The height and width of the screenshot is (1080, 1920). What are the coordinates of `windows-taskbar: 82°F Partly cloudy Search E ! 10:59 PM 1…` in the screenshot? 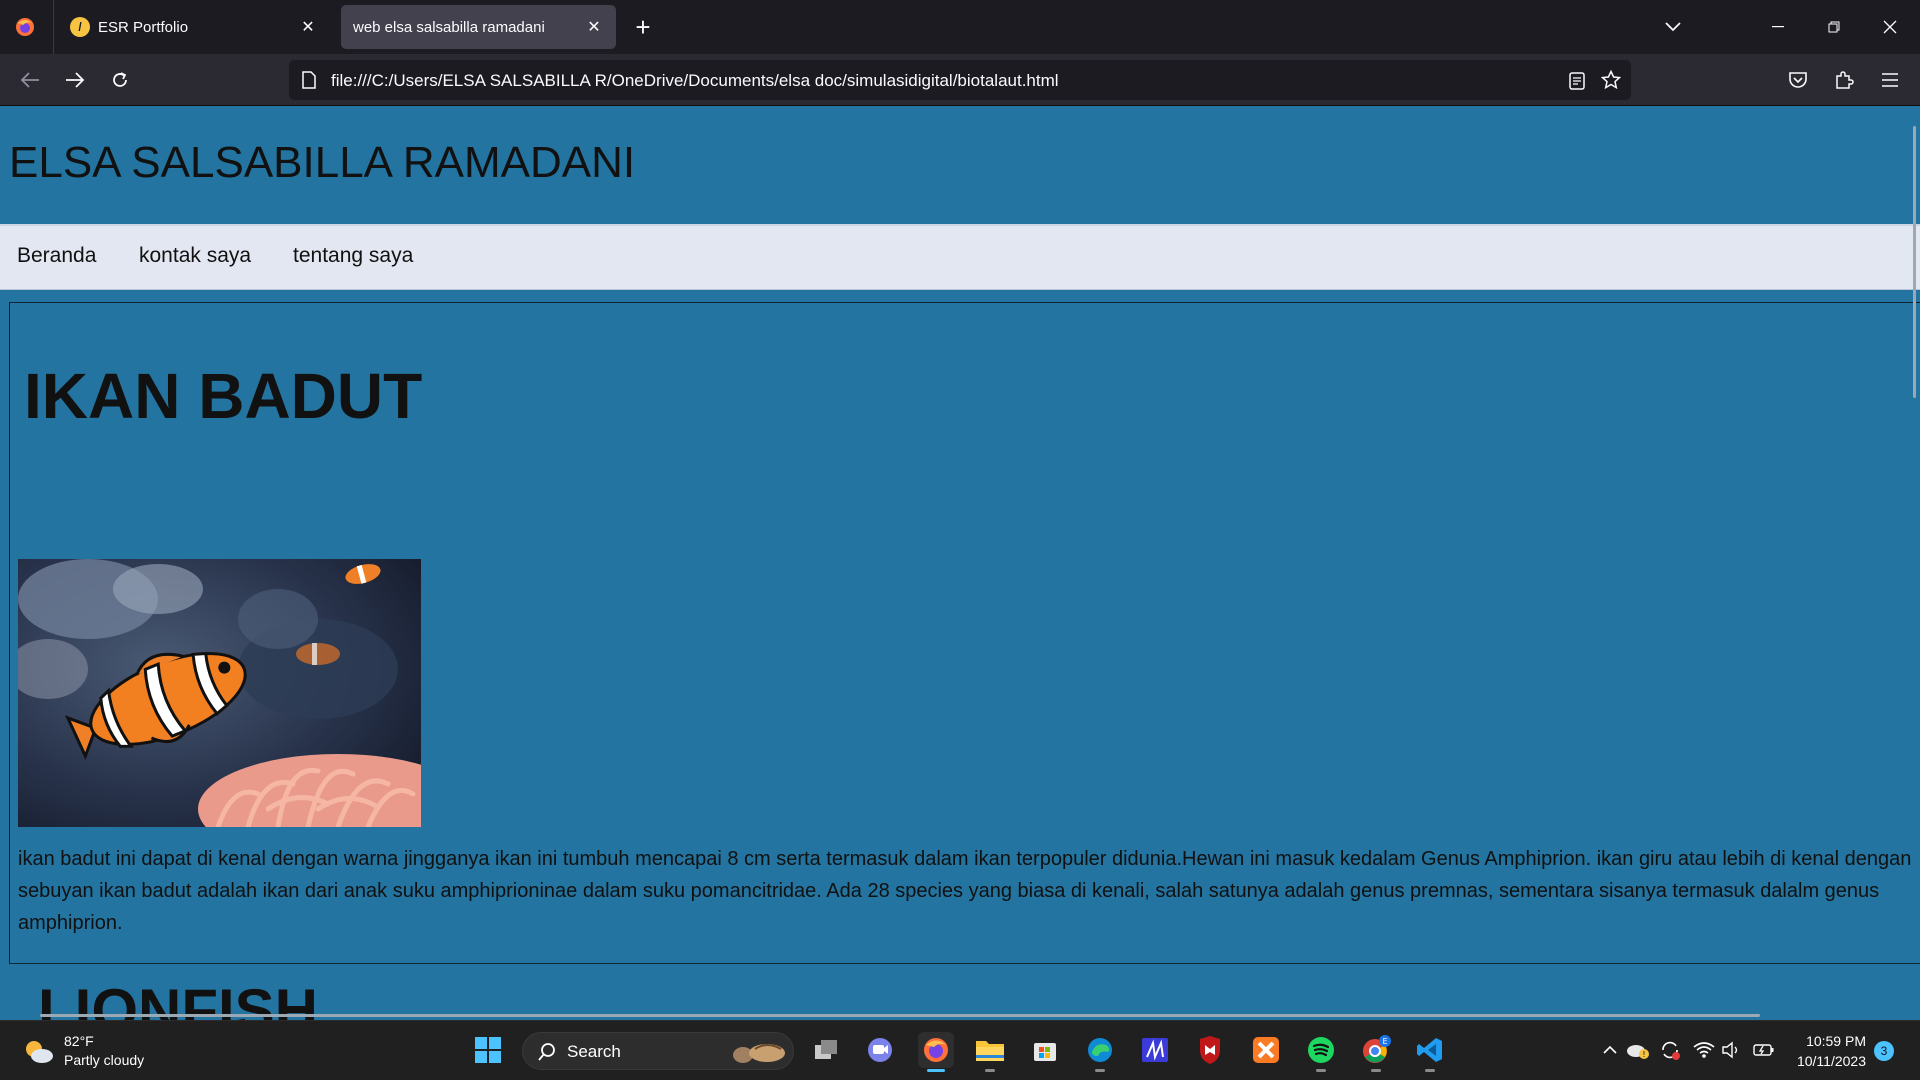 It's located at (960, 1050).